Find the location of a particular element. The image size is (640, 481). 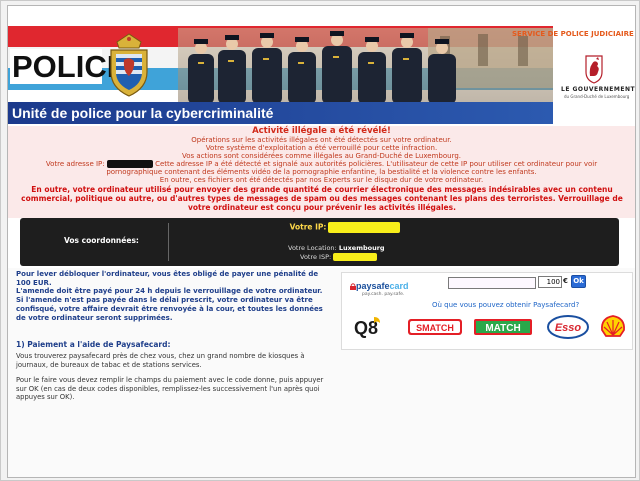

location-label: Votre Location: is located at coordinates (312, 248).